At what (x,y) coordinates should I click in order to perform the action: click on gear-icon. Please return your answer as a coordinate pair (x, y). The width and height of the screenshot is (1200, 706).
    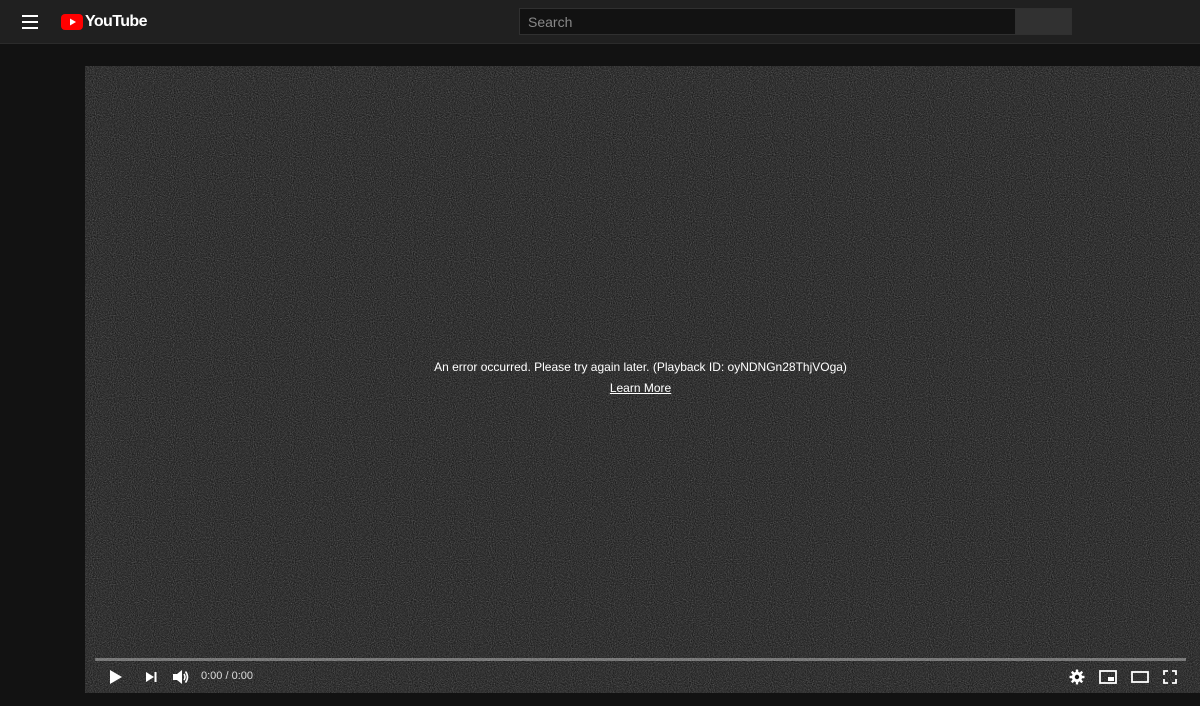
    Looking at the image, I should click on (1077, 677).